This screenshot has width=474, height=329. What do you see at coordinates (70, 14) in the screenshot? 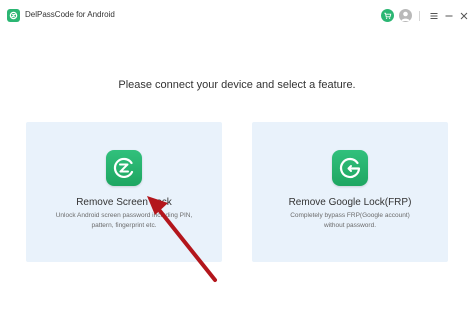
I see `app-title: DelPassCode for Android` at bounding box center [70, 14].